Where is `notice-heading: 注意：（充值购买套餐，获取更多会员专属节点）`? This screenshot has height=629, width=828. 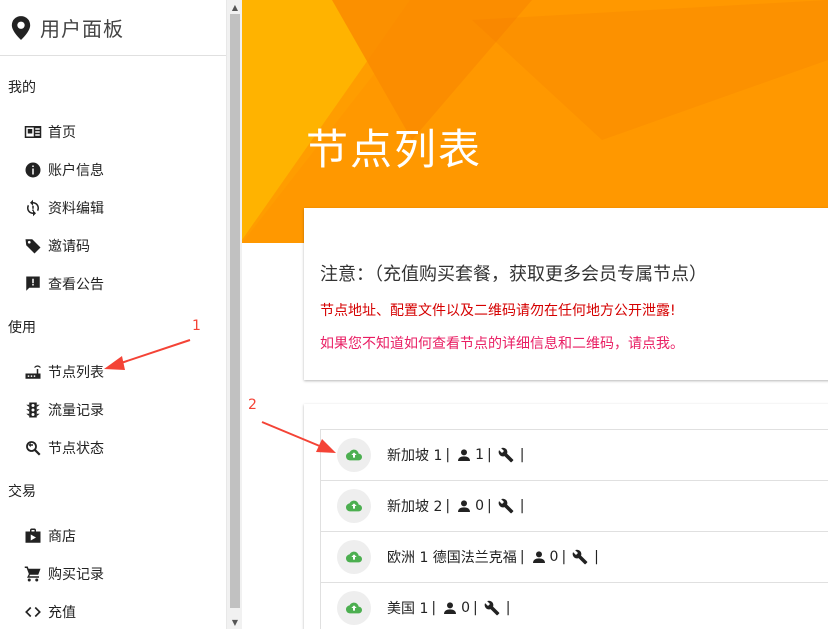
notice-heading: 注意：（充值购买套餐，获取更多会员专属节点） is located at coordinates (513, 274).